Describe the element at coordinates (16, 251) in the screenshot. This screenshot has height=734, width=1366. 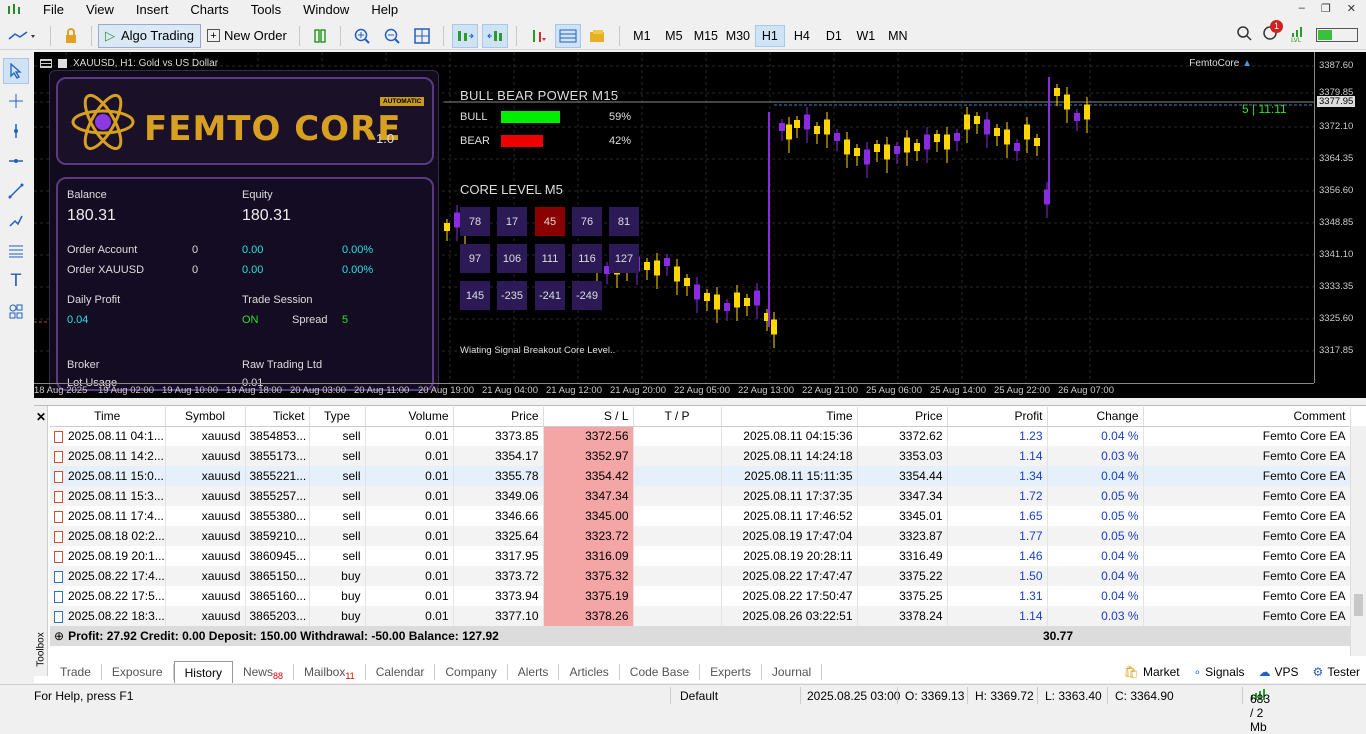
I see `fibonacci-icon` at that location.